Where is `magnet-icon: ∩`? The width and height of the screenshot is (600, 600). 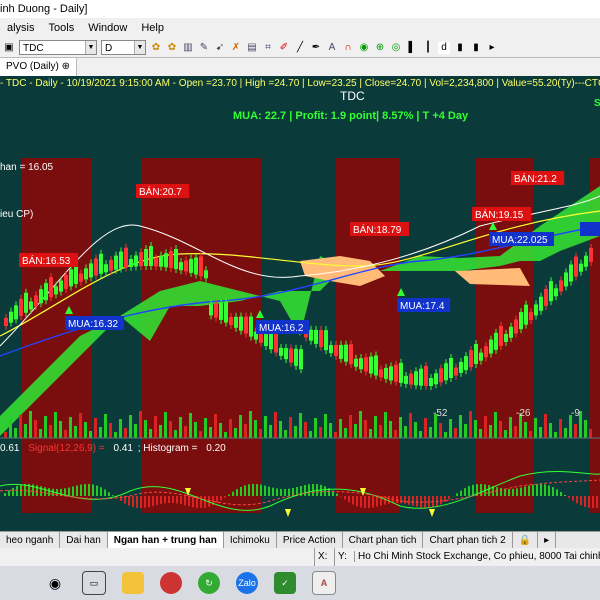 magnet-icon: ∩ is located at coordinates (348, 48).